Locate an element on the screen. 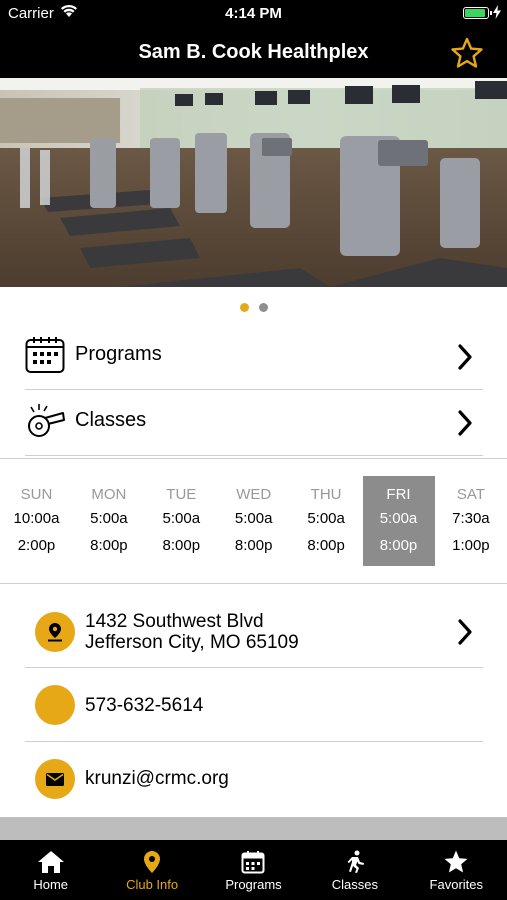  navigation-bar: Sam B. Cook Healthplex is located at coordinates (253, 53).